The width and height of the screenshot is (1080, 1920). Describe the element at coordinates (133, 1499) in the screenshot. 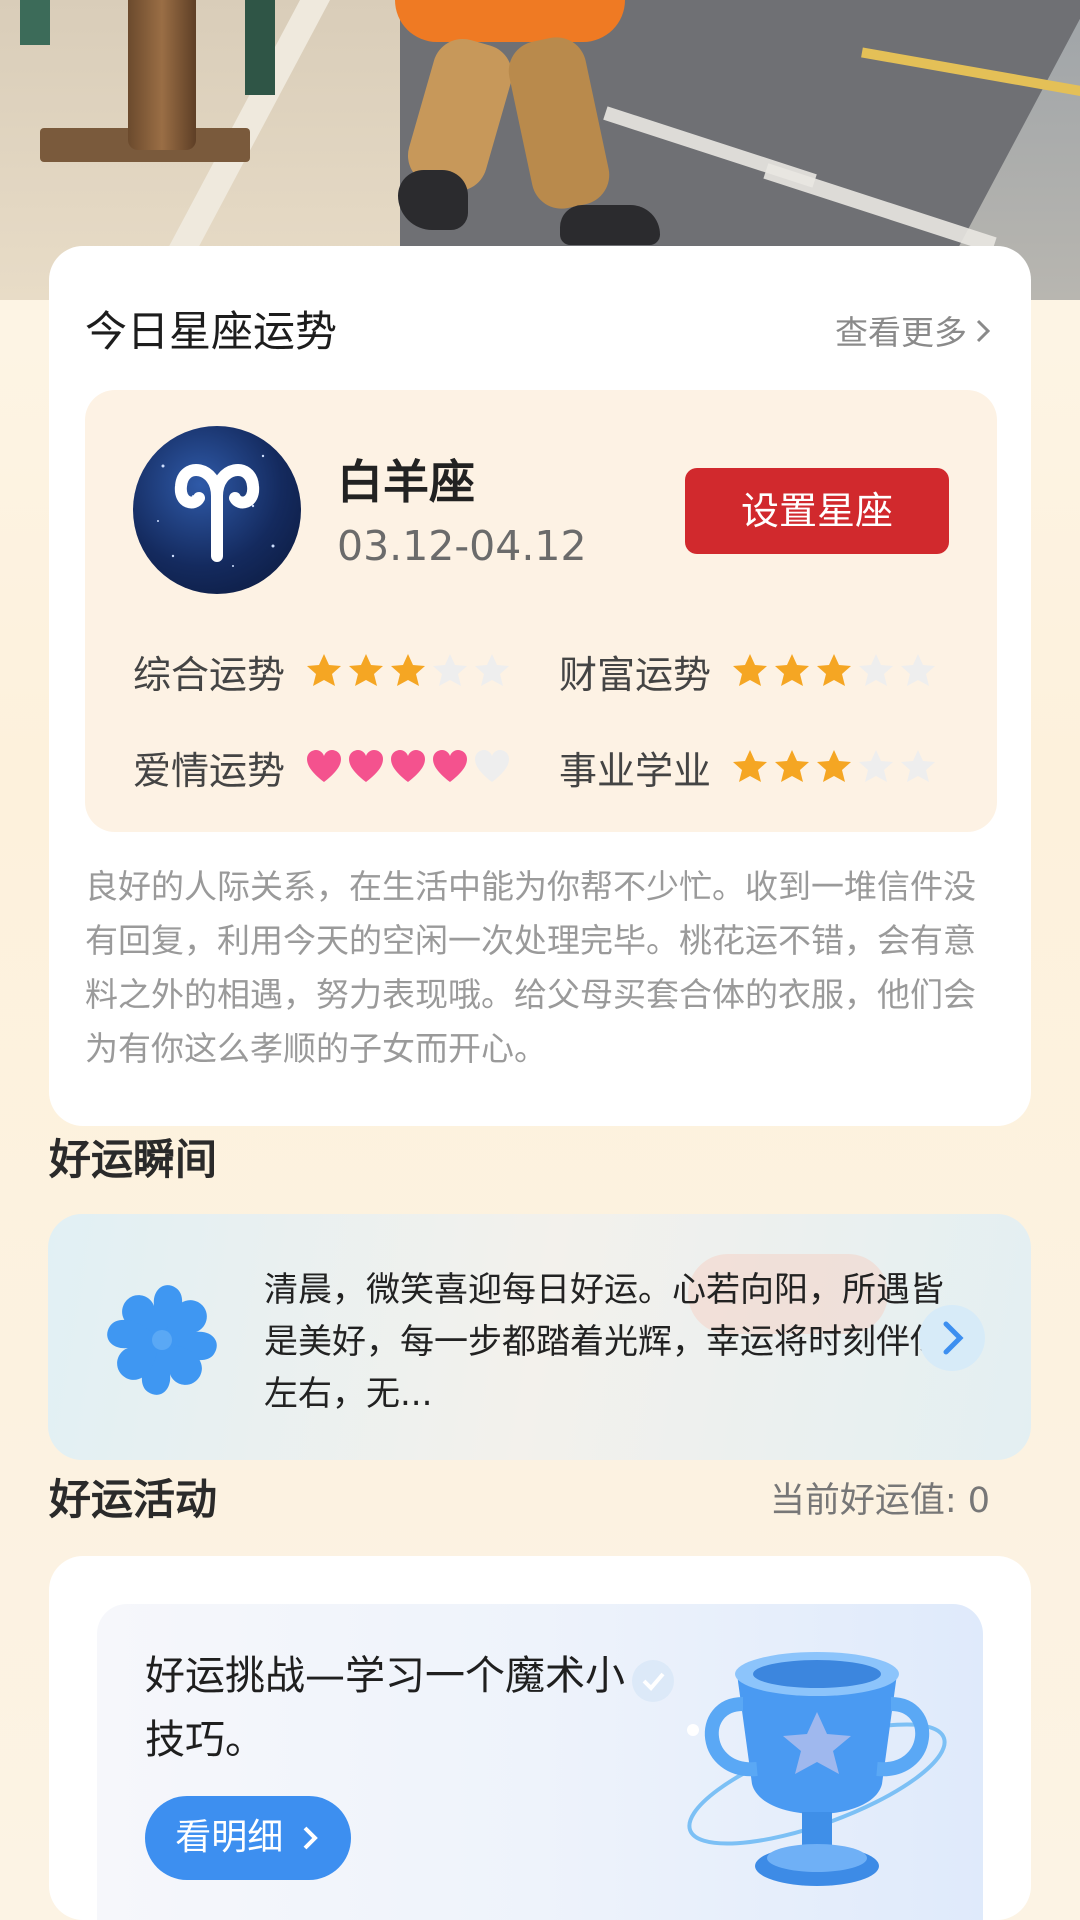

I see `lucky-activity-title: 好运活动` at that location.